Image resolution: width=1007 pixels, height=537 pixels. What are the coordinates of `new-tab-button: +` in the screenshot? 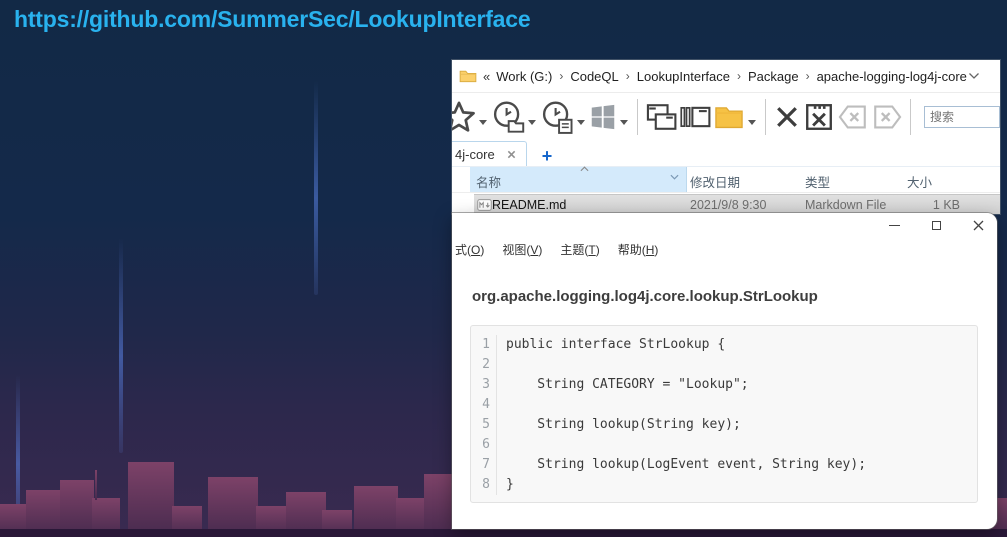 It's located at (547, 156).